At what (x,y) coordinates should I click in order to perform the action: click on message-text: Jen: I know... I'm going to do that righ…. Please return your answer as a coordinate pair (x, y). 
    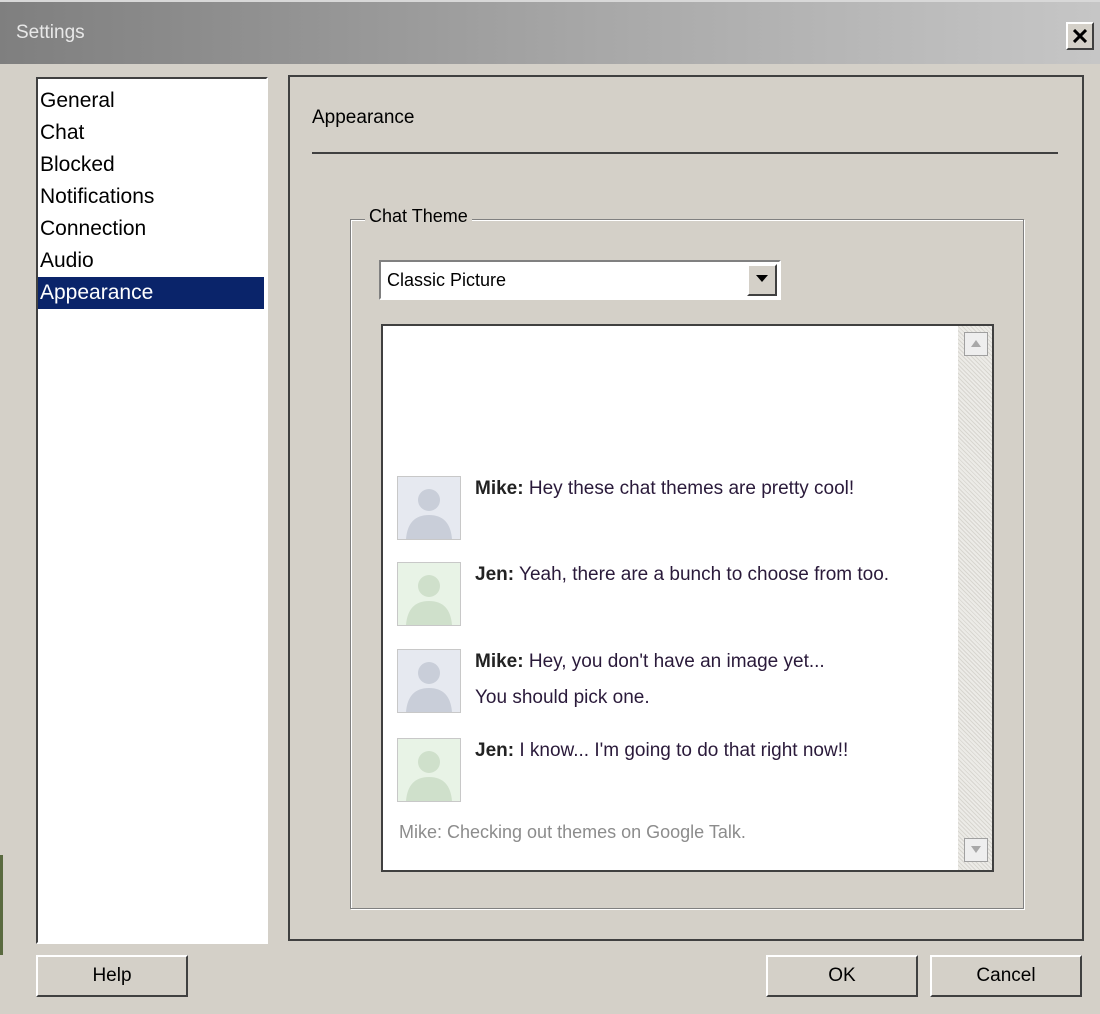
    Looking at the image, I should click on (695, 751).